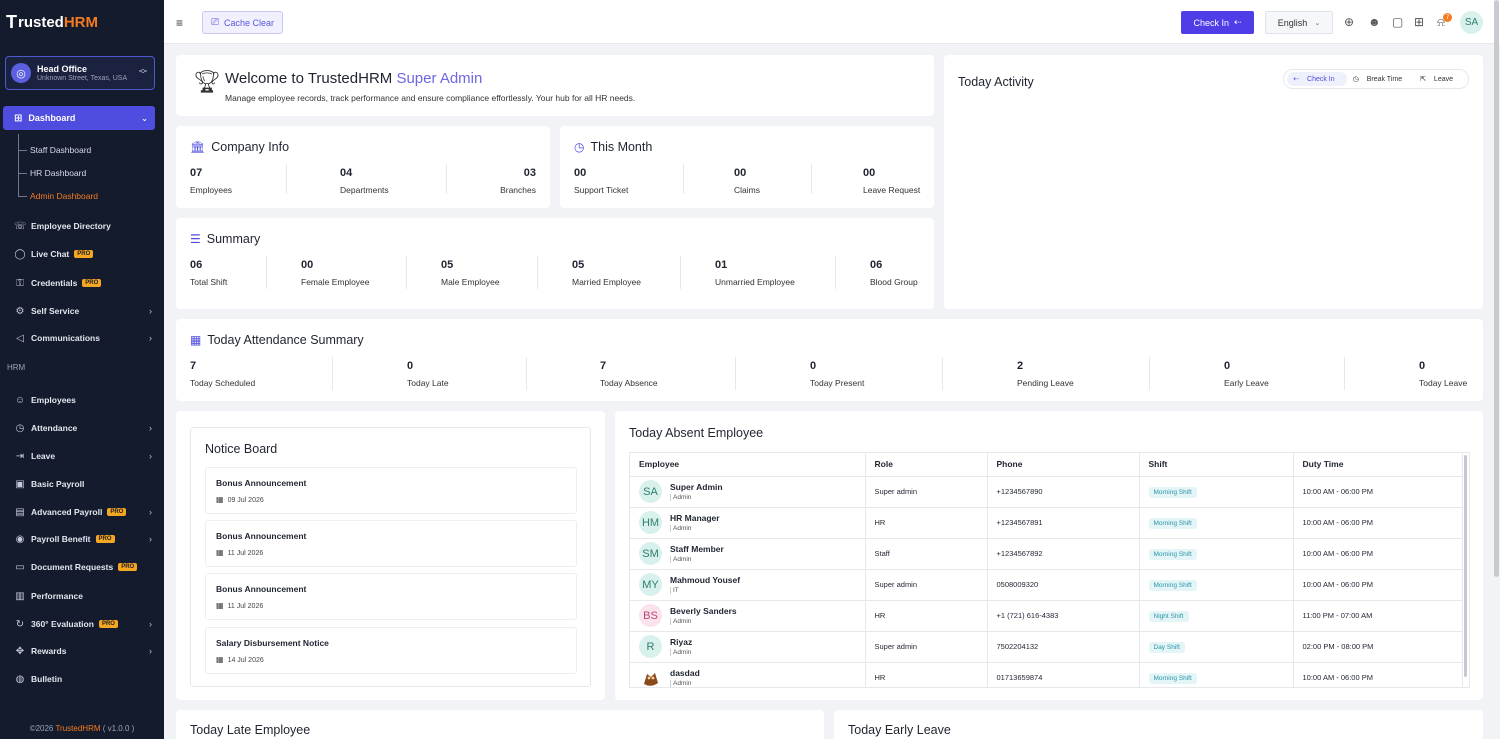 This screenshot has height=739, width=1500. I want to click on employee-name: Beverly Sanders, so click(703, 611).